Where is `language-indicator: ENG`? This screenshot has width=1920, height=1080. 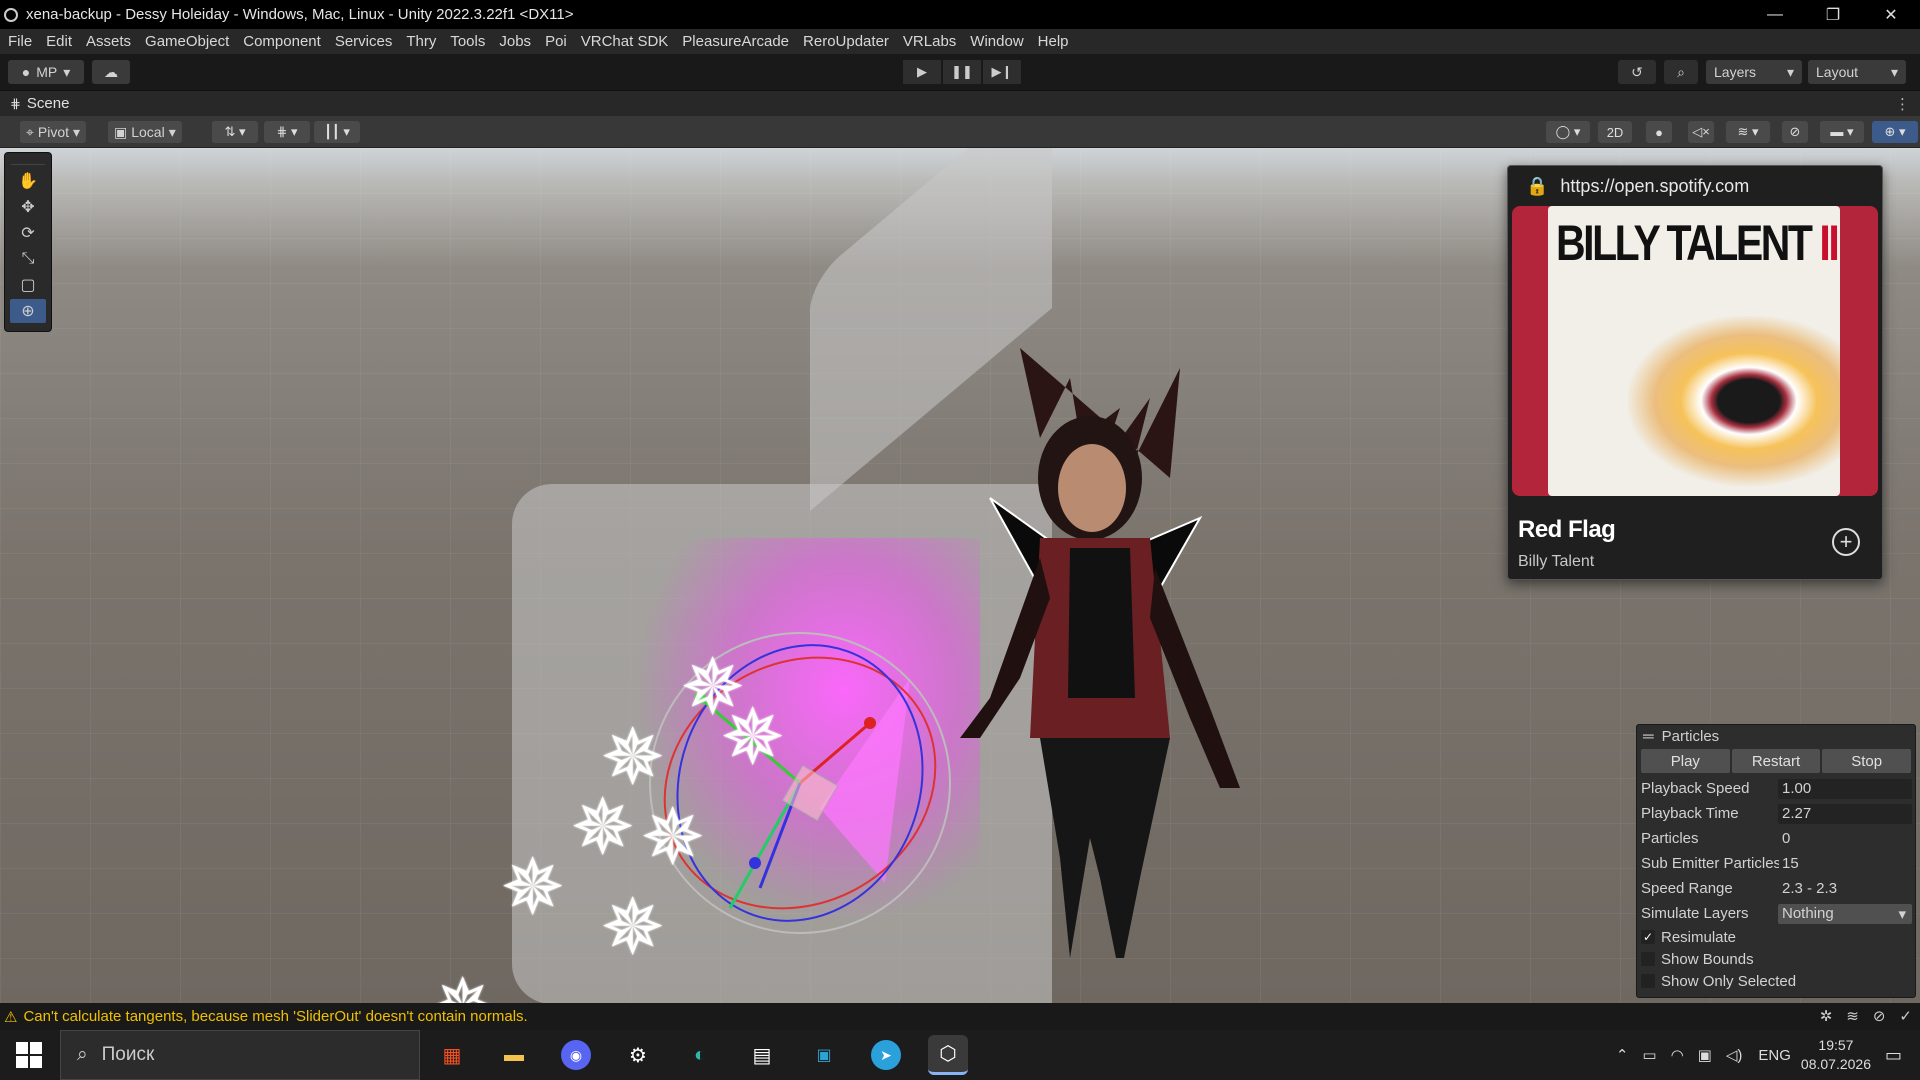
language-indicator: ENG is located at coordinates (1774, 1055).